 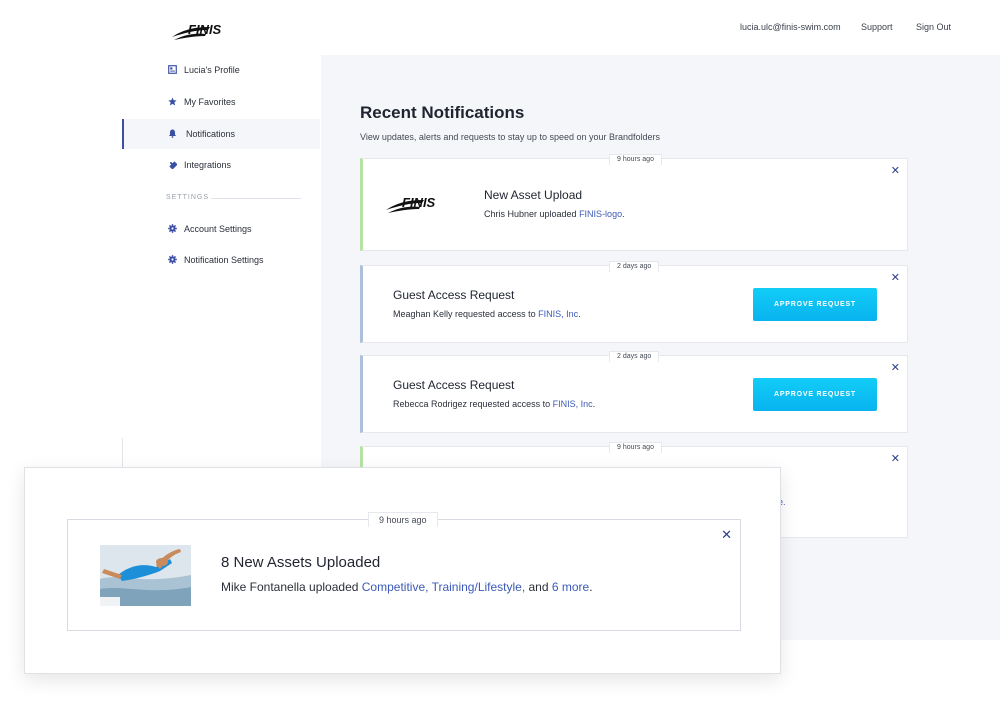 What do you see at coordinates (211, 134) in the screenshot?
I see `sidebar-item-label: Notifications` at bounding box center [211, 134].